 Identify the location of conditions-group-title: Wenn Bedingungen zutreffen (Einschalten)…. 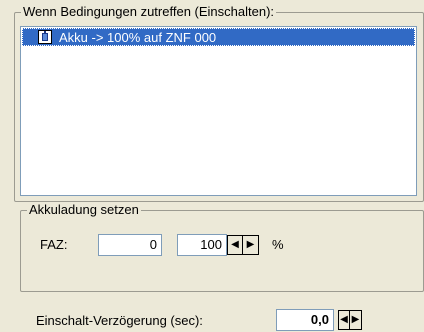
(149, 12).